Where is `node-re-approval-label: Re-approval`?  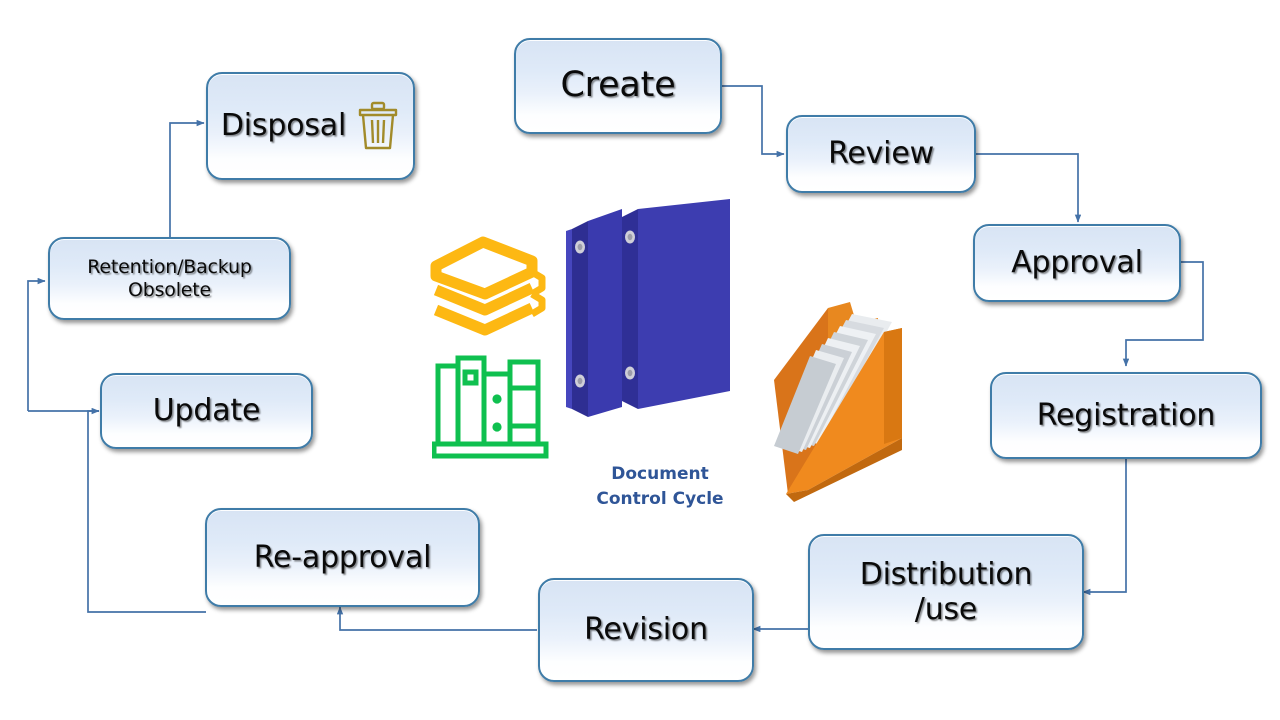
node-re-approval-label: Re-approval is located at coordinates (342, 557).